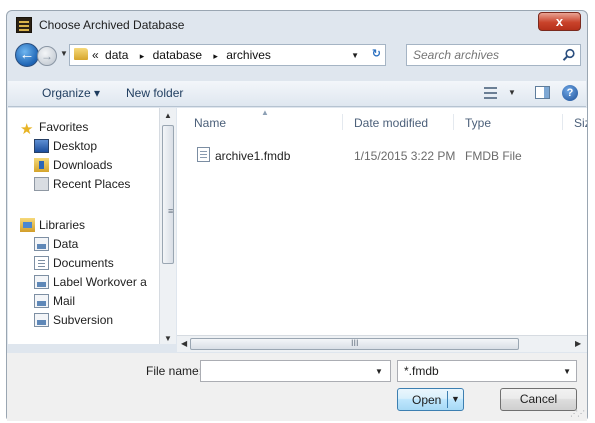 The image size is (595, 423). I want to click on search-icon, so click(569, 55).